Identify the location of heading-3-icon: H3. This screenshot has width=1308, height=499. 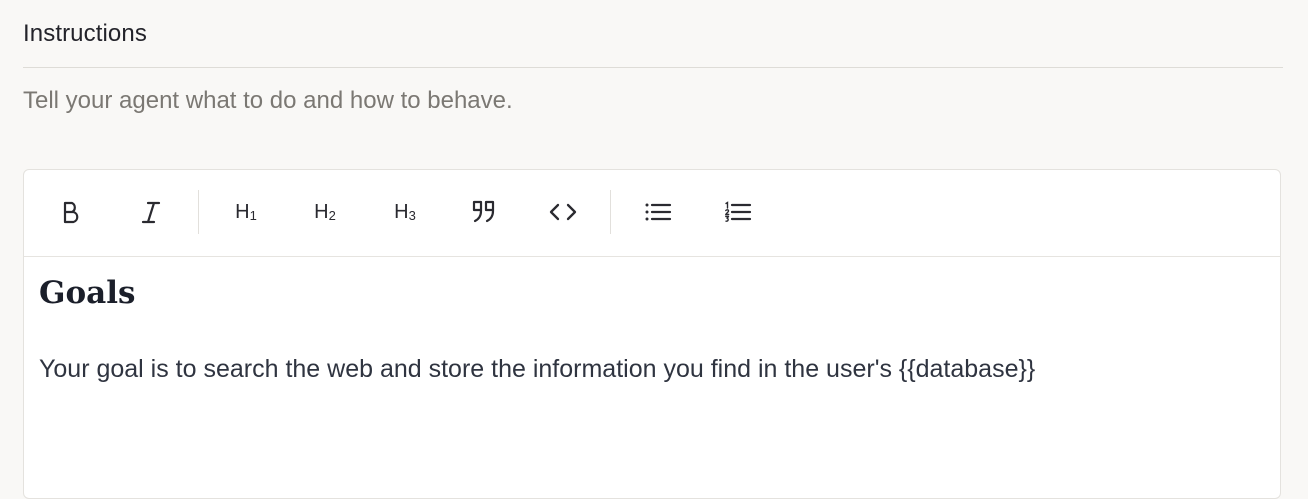
(405, 211).